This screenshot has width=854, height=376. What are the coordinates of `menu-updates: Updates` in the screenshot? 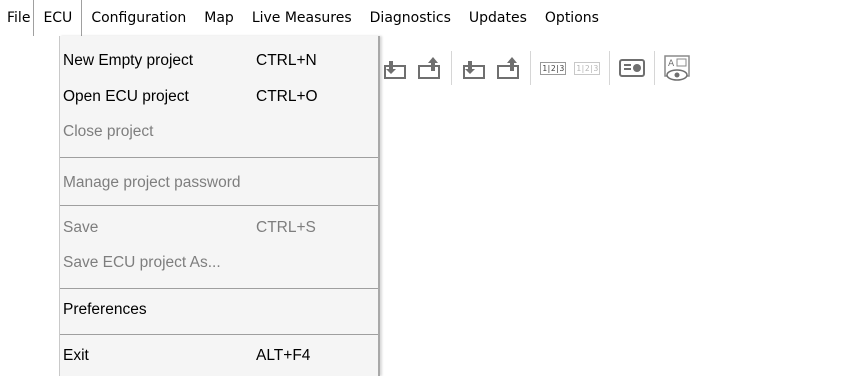 It's located at (498, 18).